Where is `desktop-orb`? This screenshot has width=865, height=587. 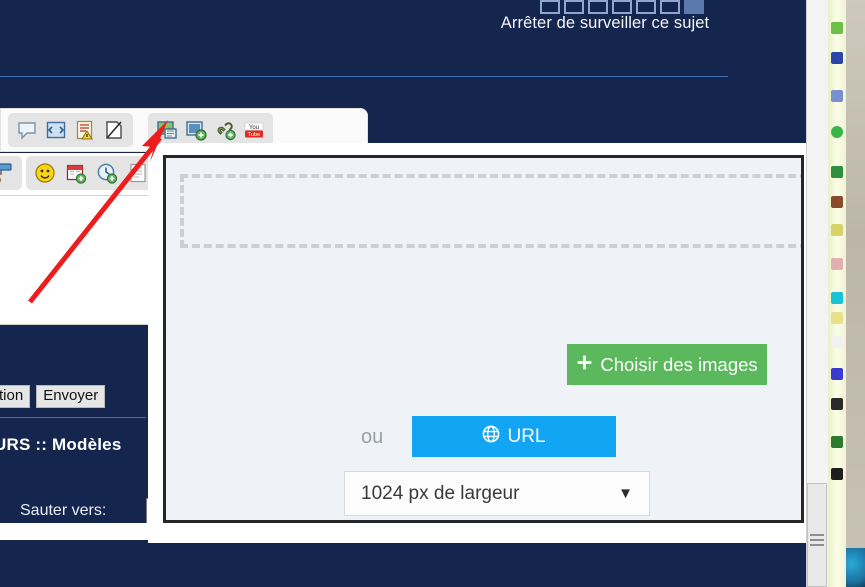 desktop-orb is located at coordinates (855, 567).